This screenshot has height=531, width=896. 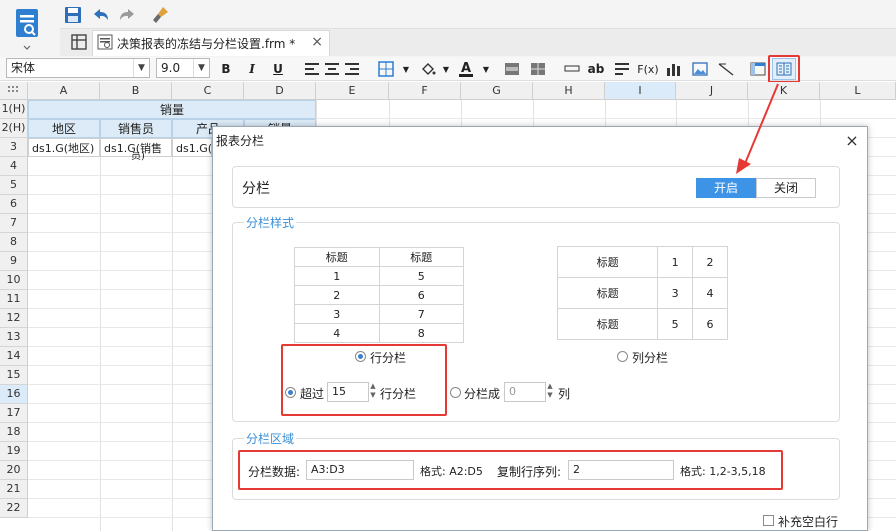 I want to click on bold-button: B, so click(x=226, y=69).